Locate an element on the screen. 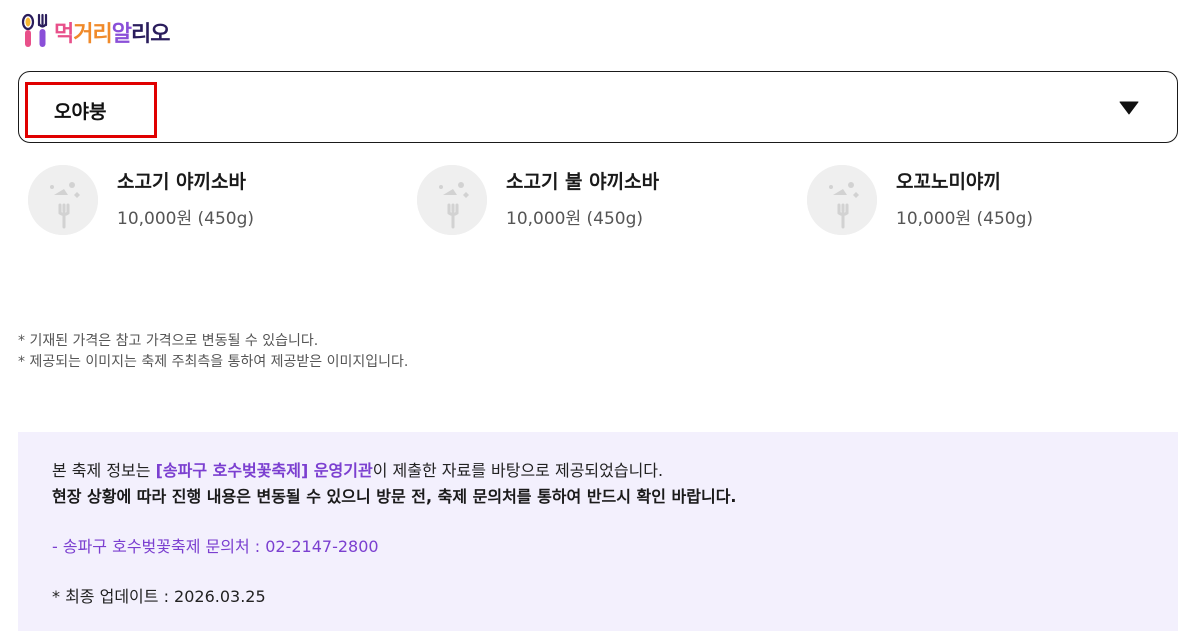 Image resolution: width=1183 pixels, height=633 pixels. app-logo-text: 먹 거리 알 리오 is located at coordinates (112, 32).